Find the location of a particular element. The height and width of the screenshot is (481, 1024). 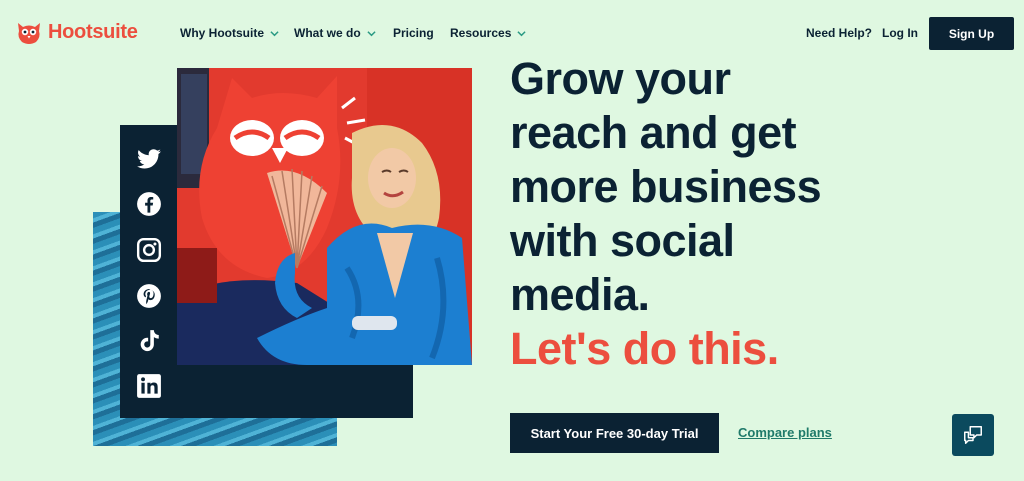

headline-line-3: more business is located at coordinates (666, 186).